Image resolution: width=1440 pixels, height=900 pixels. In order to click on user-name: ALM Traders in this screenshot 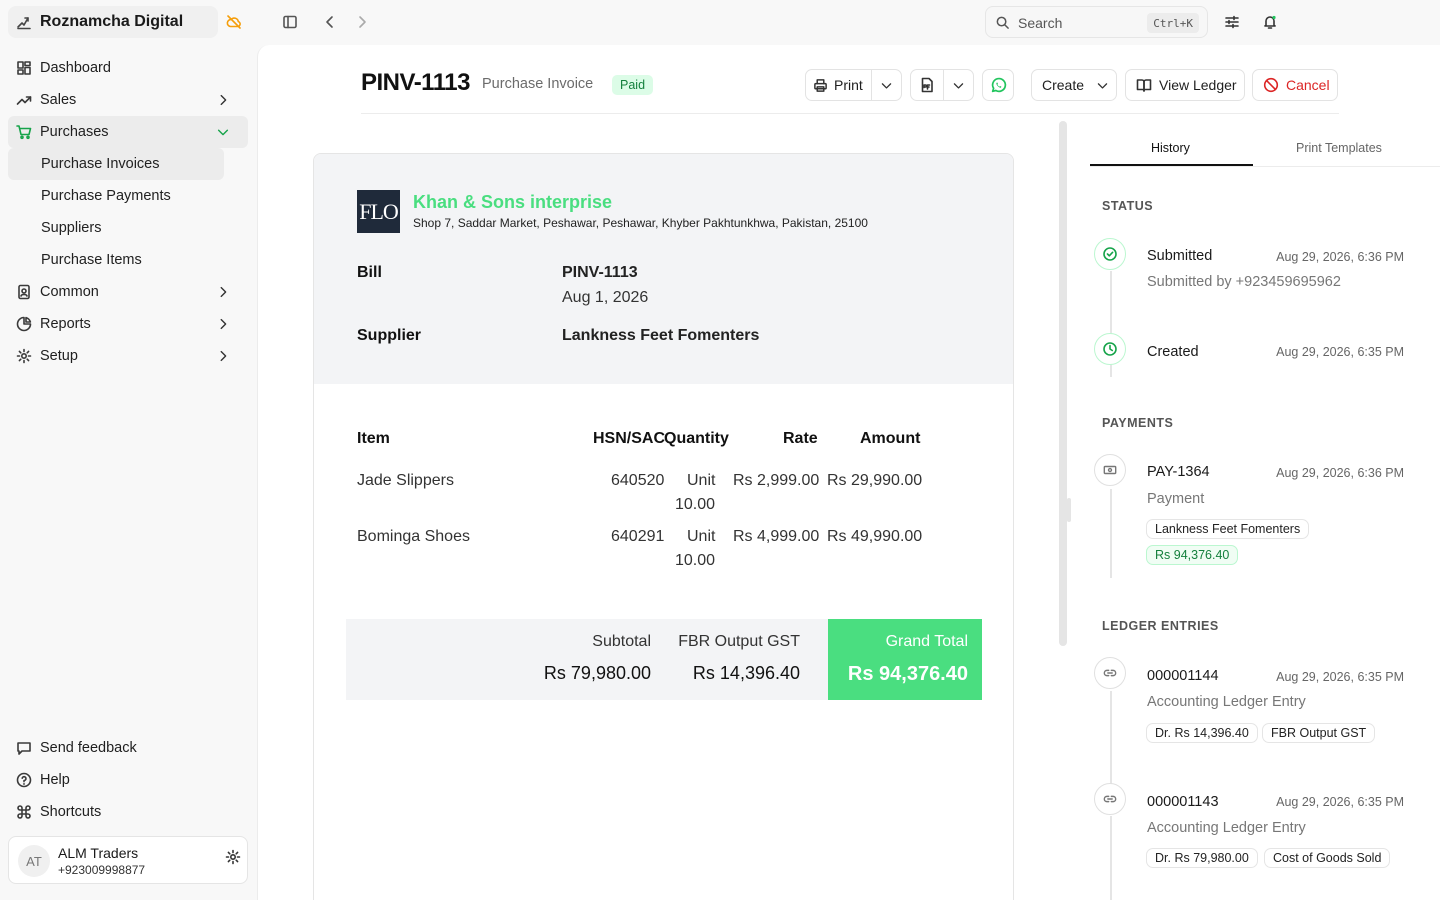, I will do `click(98, 853)`.